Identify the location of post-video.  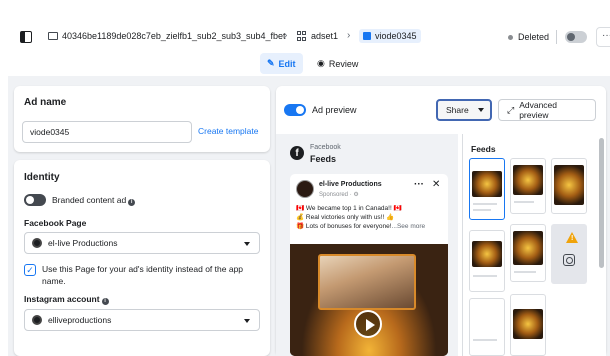
(369, 300).